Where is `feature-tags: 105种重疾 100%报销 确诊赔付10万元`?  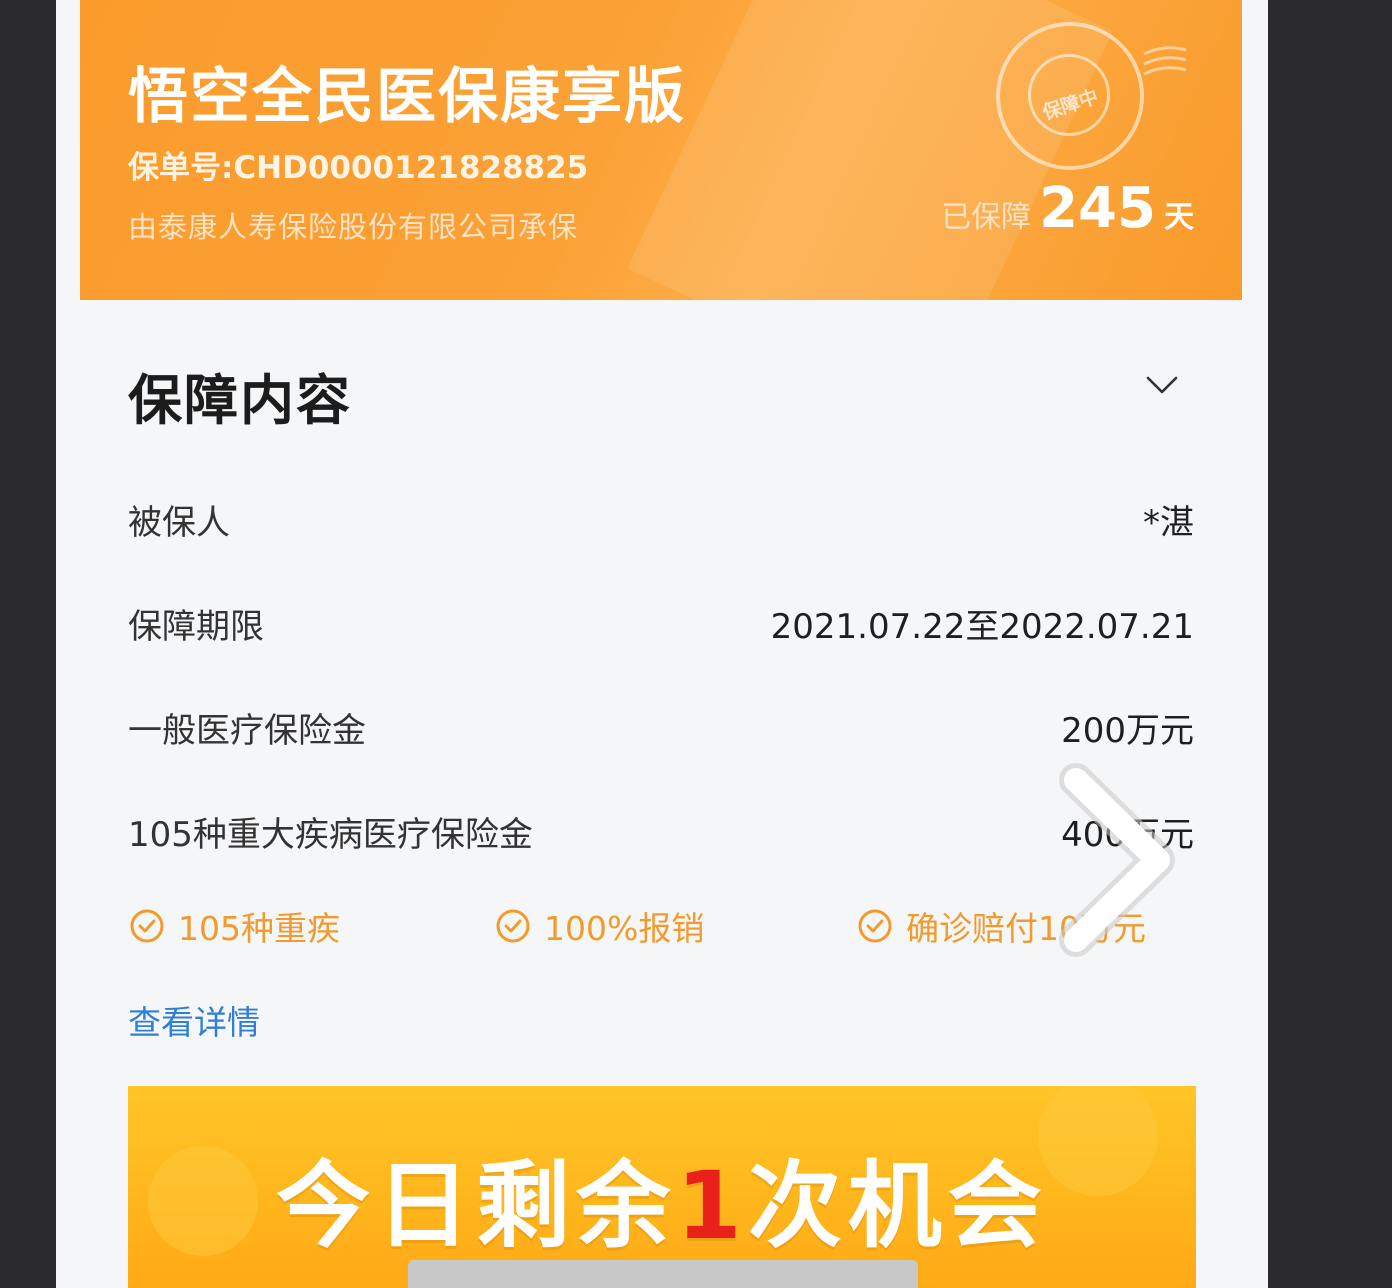 feature-tags: 105种重疾 100%报销 确诊赔付10万元 is located at coordinates (661, 930).